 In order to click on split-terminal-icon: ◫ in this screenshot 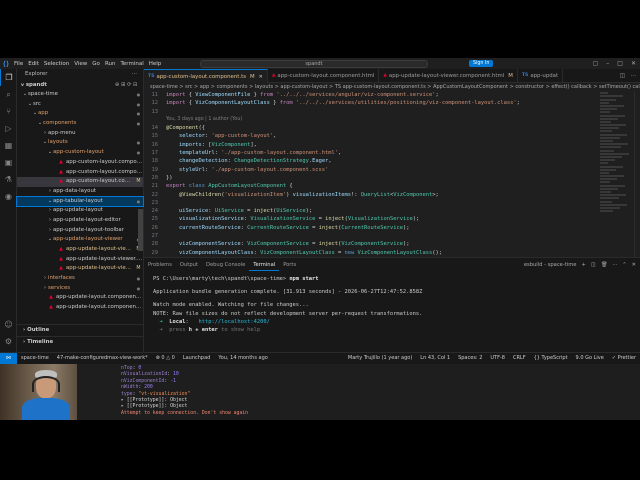, I will do `click(593, 264)`.